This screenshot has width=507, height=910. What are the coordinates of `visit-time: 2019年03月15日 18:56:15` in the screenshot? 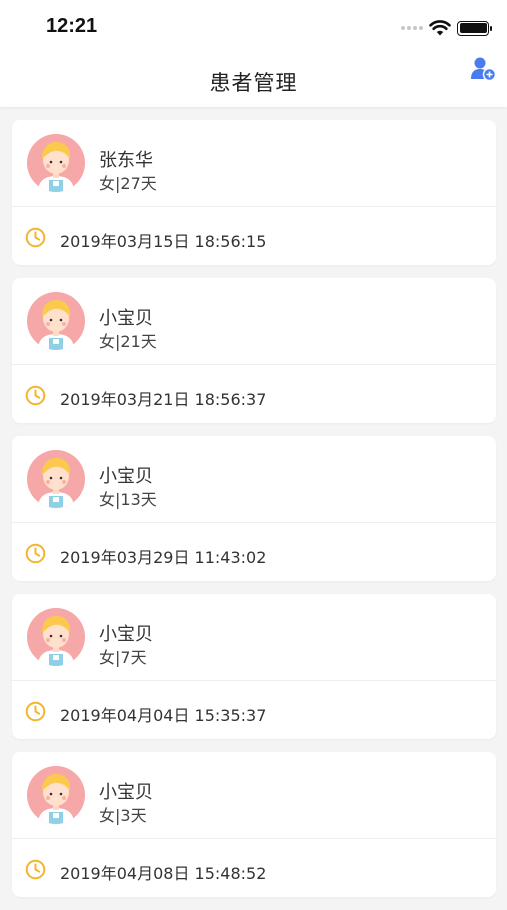 It's located at (163, 241).